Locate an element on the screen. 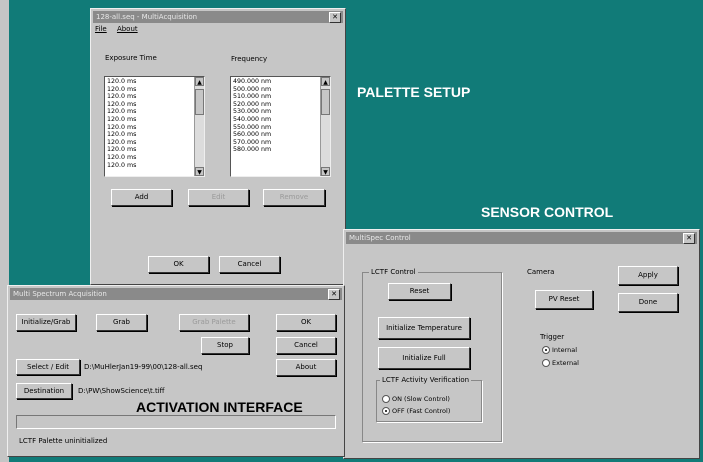 The height and width of the screenshot is (462, 703). trigger-internal-radio: Internal is located at coordinates (559, 350).